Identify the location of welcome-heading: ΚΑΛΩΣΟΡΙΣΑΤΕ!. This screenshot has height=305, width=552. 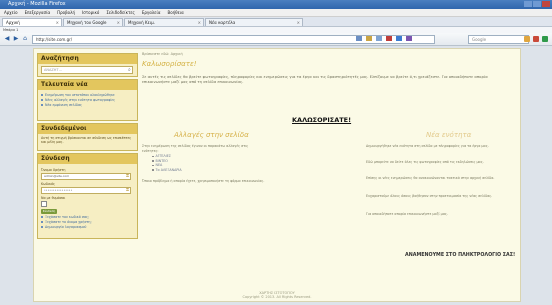
(322, 120).